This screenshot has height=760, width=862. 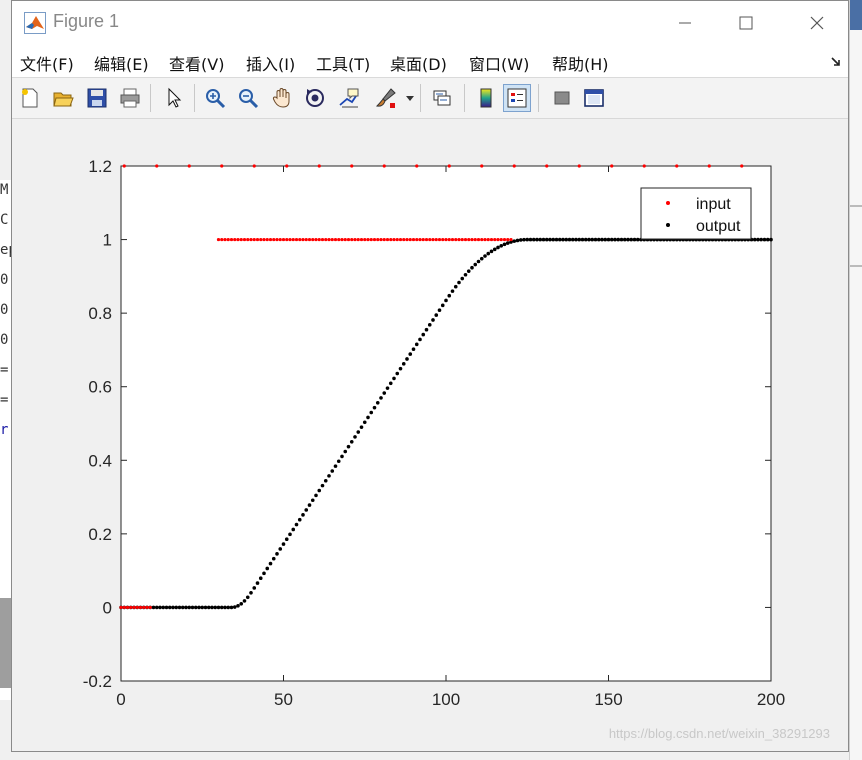 I want to click on menu-desktop: 桌面(D), so click(x=418, y=63).